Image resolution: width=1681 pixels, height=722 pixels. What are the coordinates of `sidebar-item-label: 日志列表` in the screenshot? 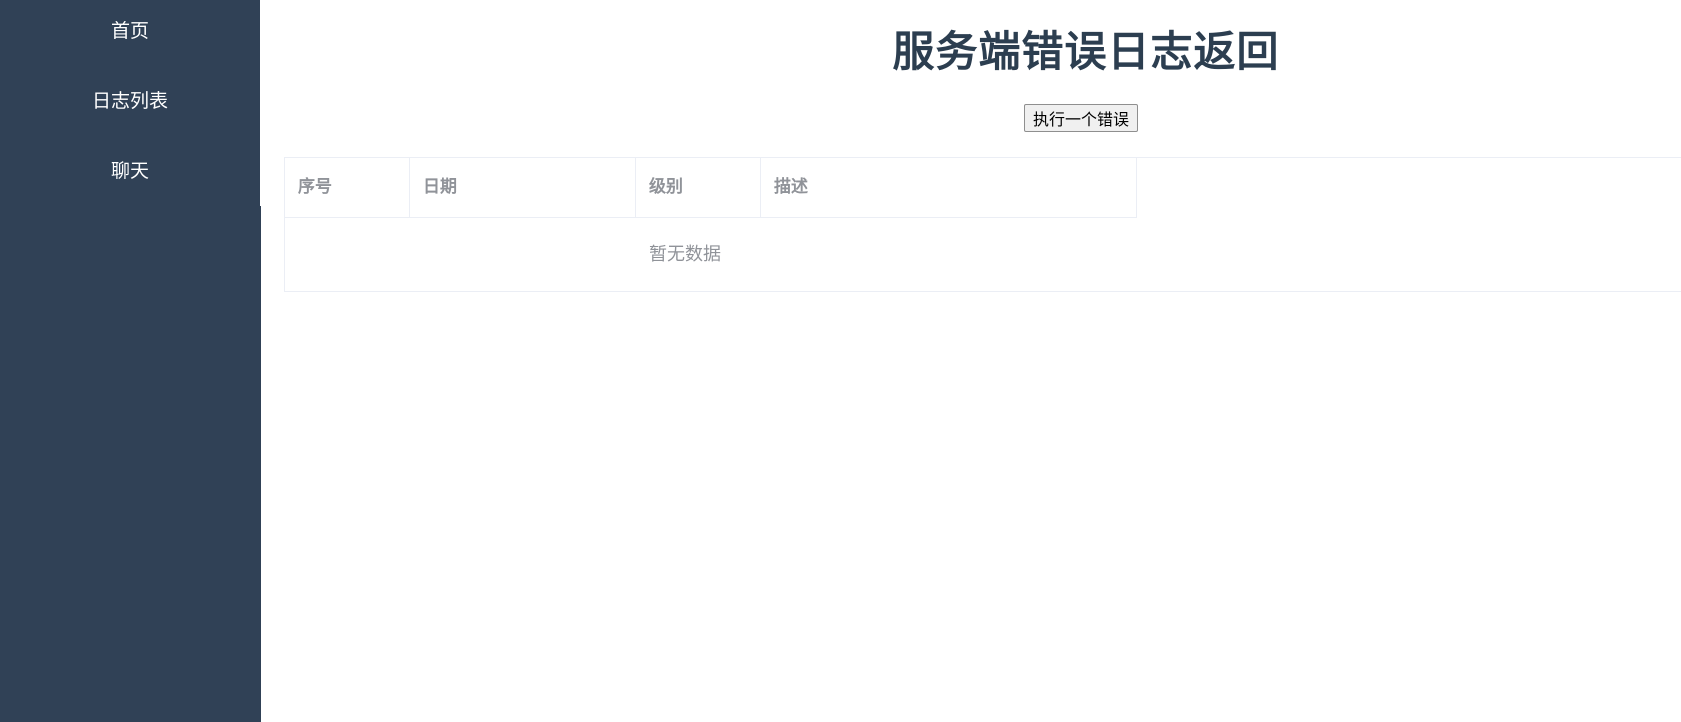 It's located at (129, 101).